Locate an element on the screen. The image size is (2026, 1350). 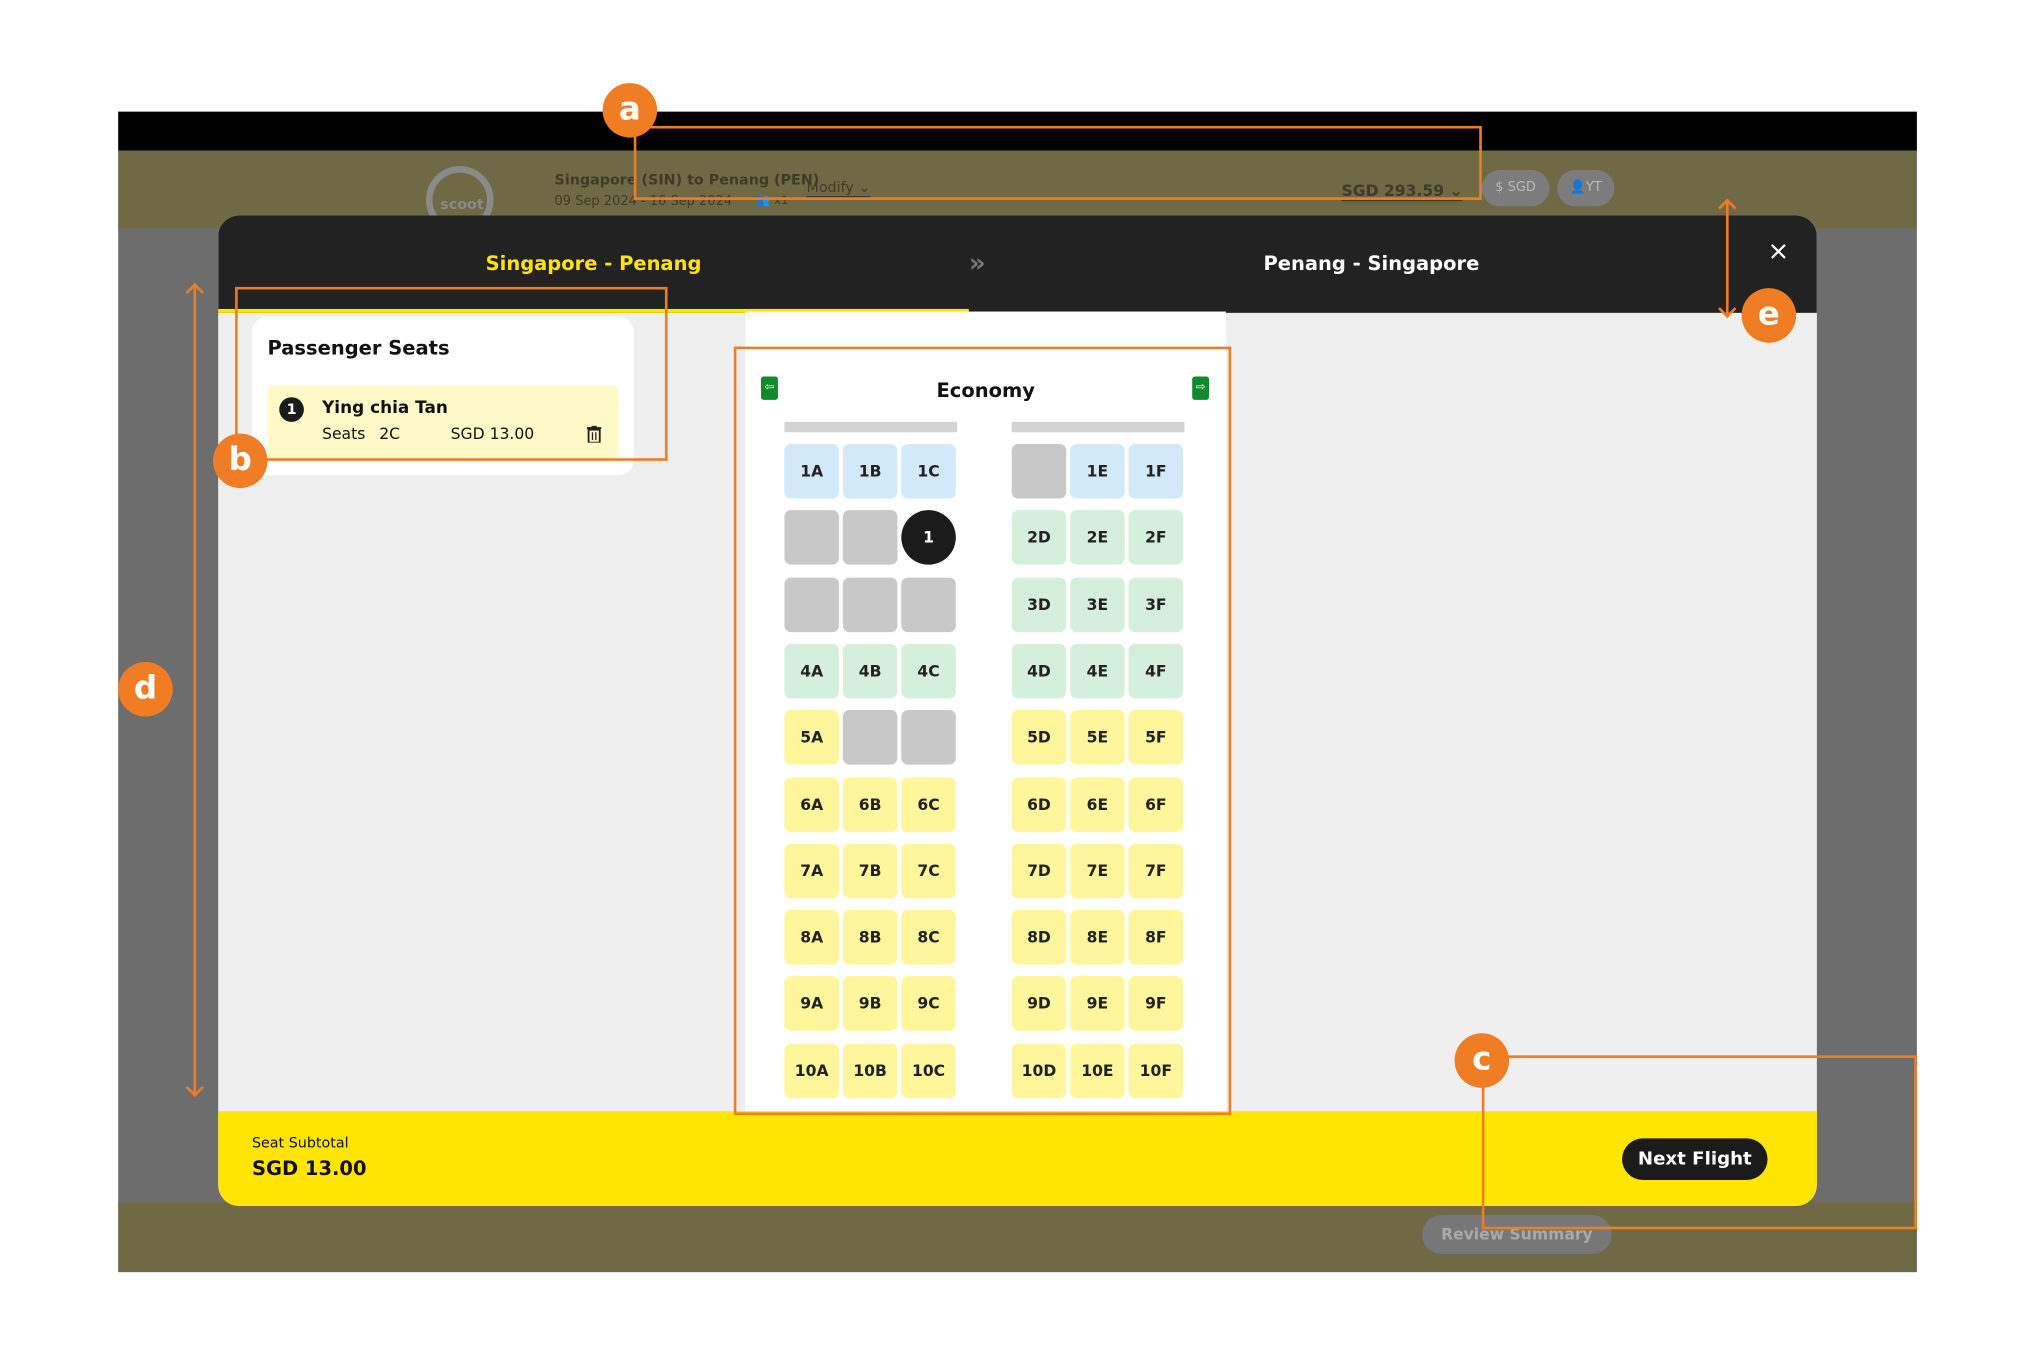
annotation-box-a is located at coordinates (1057, 162).